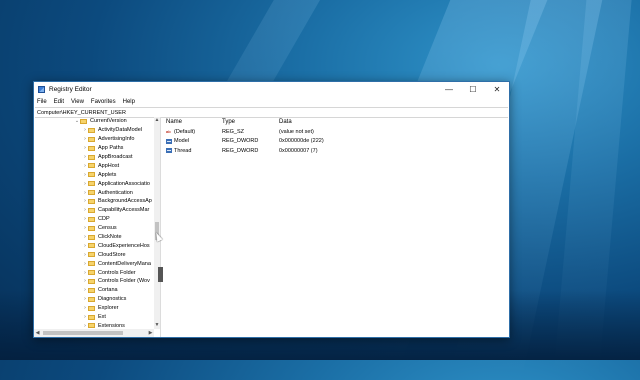 Image resolution: width=640 pixels, height=380 pixels. What do you see at coordinates (271, 89) in the screenshot?
I see `title-bar: Registry Editor — ☐ ✕` at bounding box center [271, 89].